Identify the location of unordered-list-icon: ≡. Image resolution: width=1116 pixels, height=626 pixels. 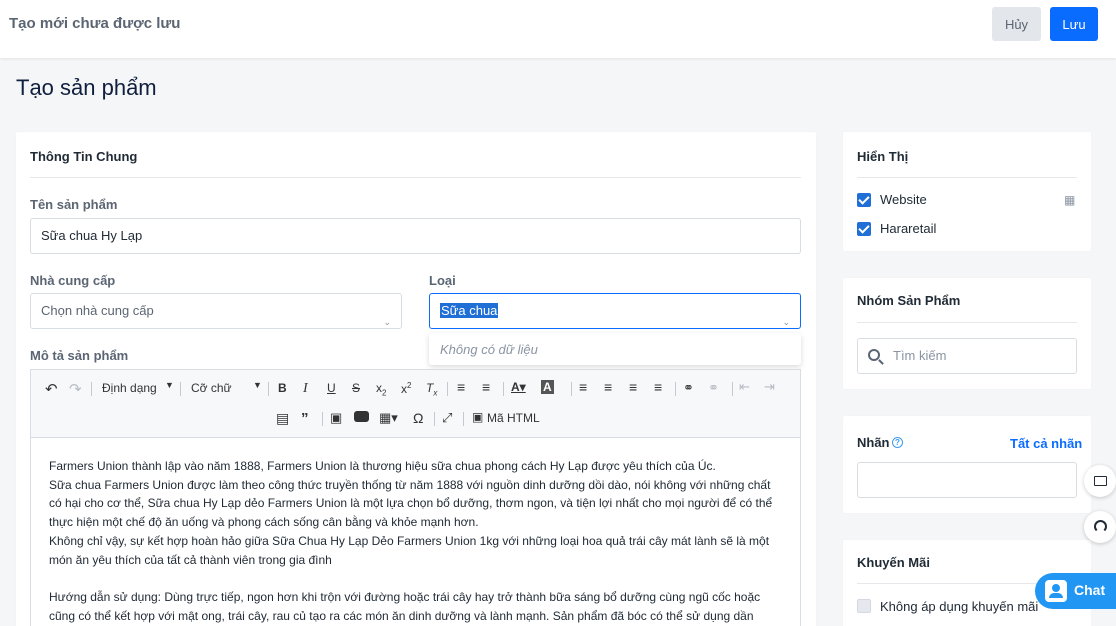
(486, 387).